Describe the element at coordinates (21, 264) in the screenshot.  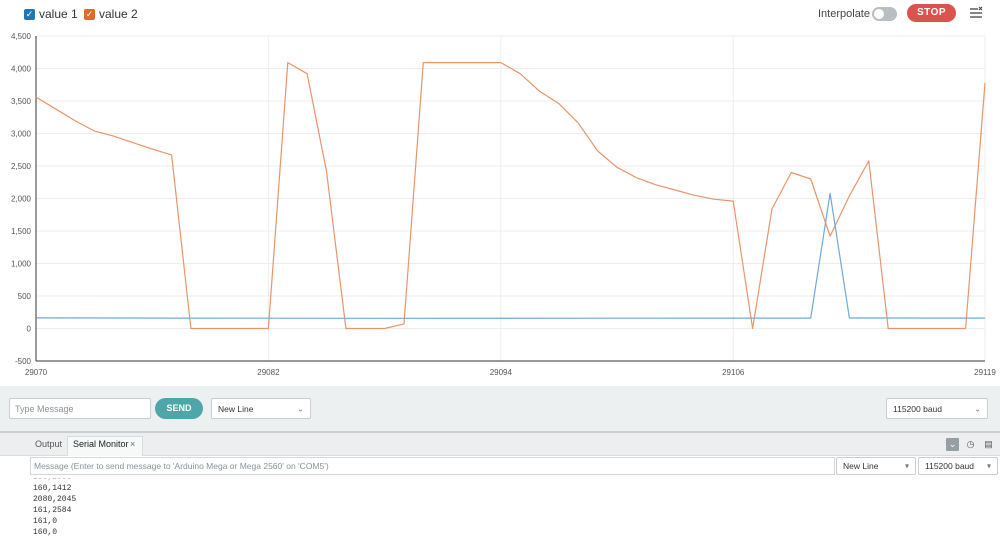
I see `y-tick-label: 1,000` at that location.